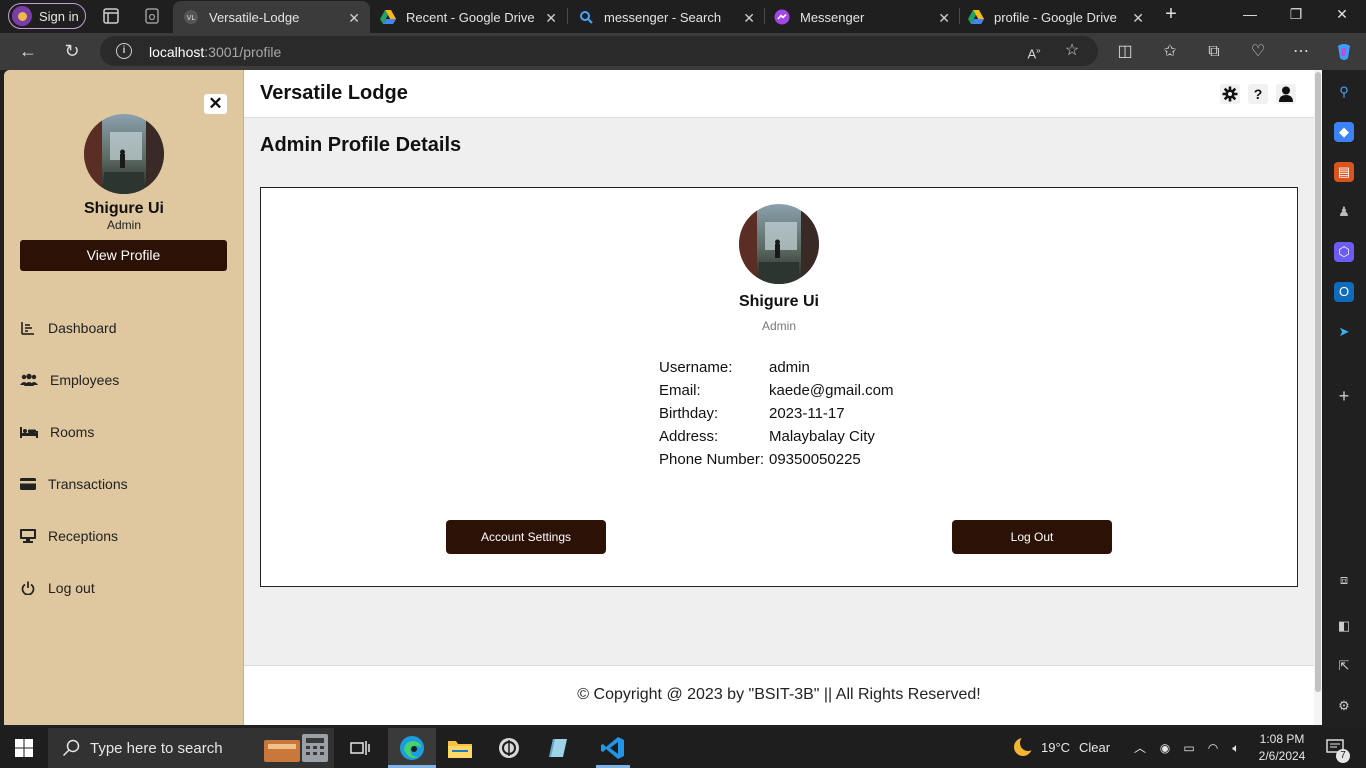 The image size is (1366, 768). Describe the element at coordinates (1170, 52) in the screenshot. I see `favorites-icon: ✩` at that location.